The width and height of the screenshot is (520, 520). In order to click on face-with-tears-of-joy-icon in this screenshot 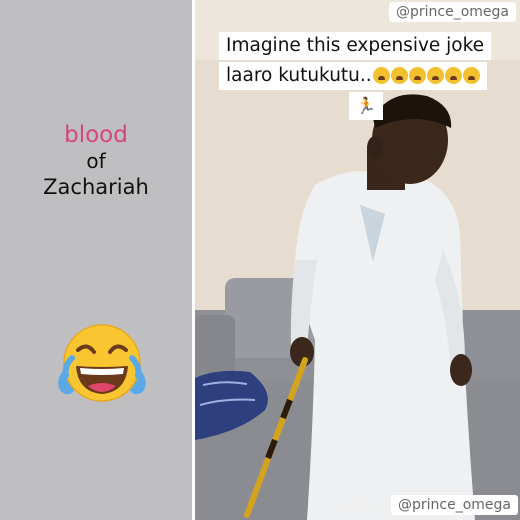, I will do `click(102, 363)`.